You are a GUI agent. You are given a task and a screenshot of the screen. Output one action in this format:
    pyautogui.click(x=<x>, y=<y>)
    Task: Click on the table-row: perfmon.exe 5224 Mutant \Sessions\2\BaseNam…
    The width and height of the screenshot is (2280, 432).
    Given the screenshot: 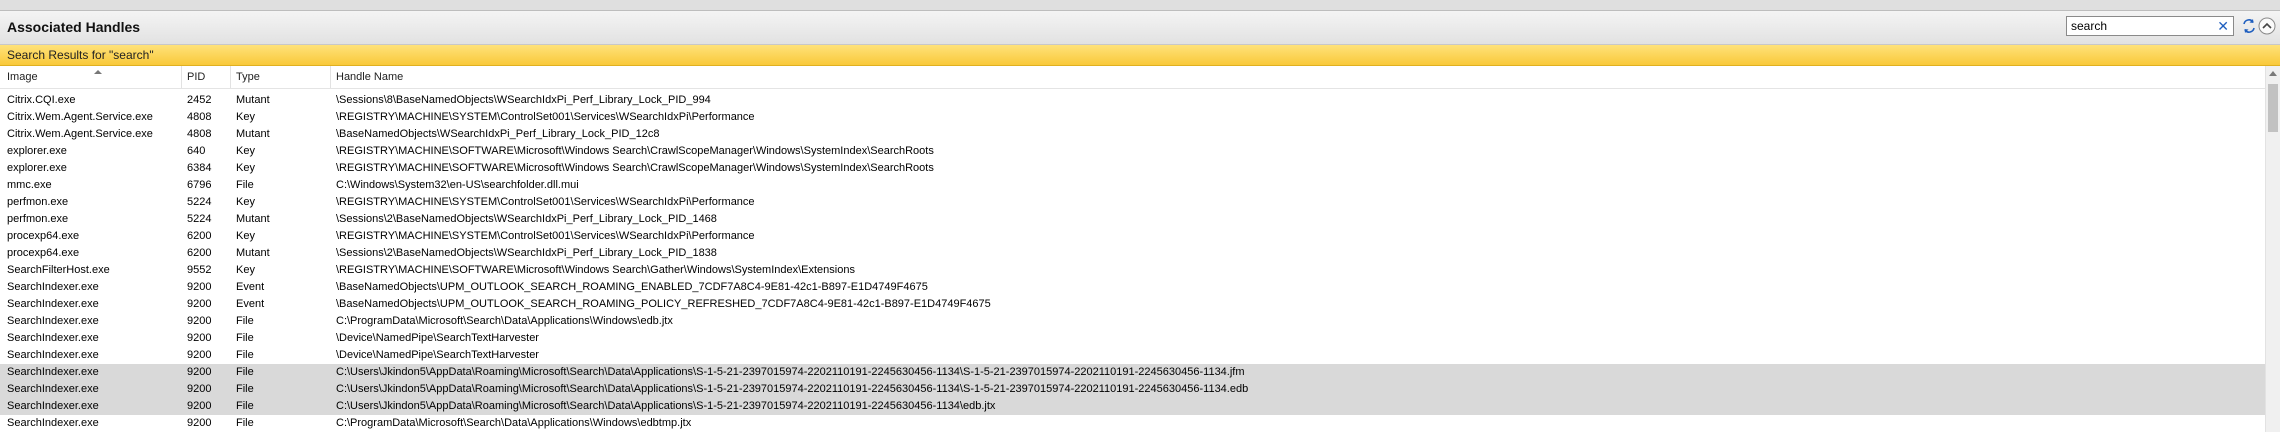 What is the action you would take?
    pyautogui.click(x=1133, y=219)
    